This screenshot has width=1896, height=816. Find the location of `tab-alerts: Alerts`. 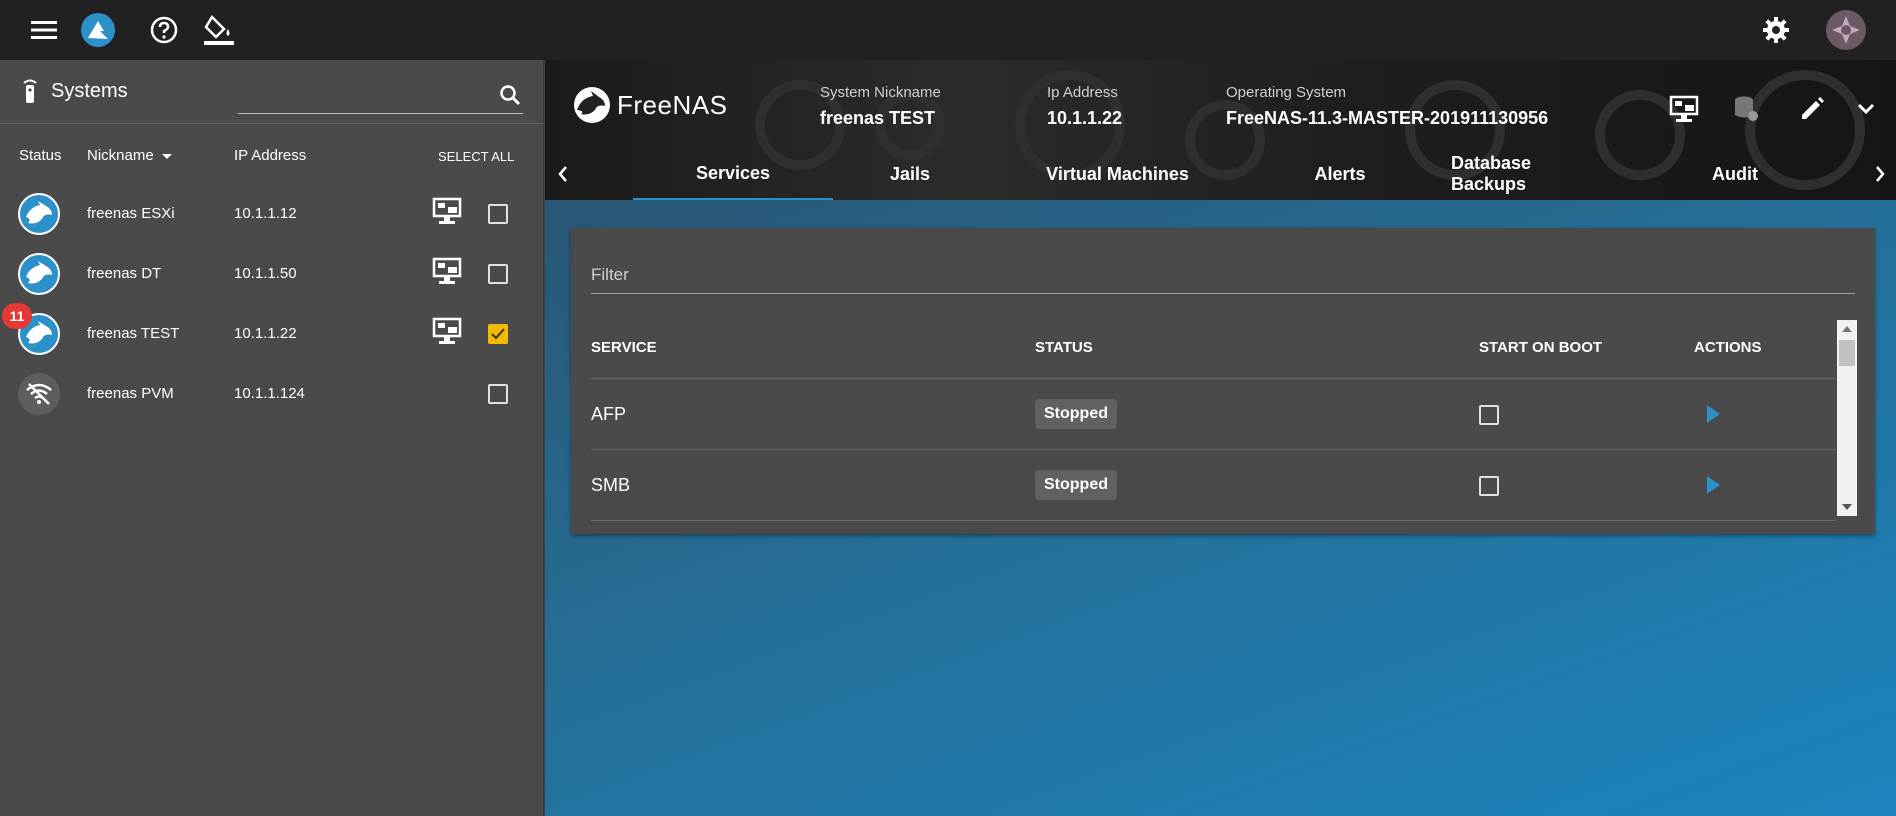

tab-alerts: Alerts is located at coordinates (1340, 174).